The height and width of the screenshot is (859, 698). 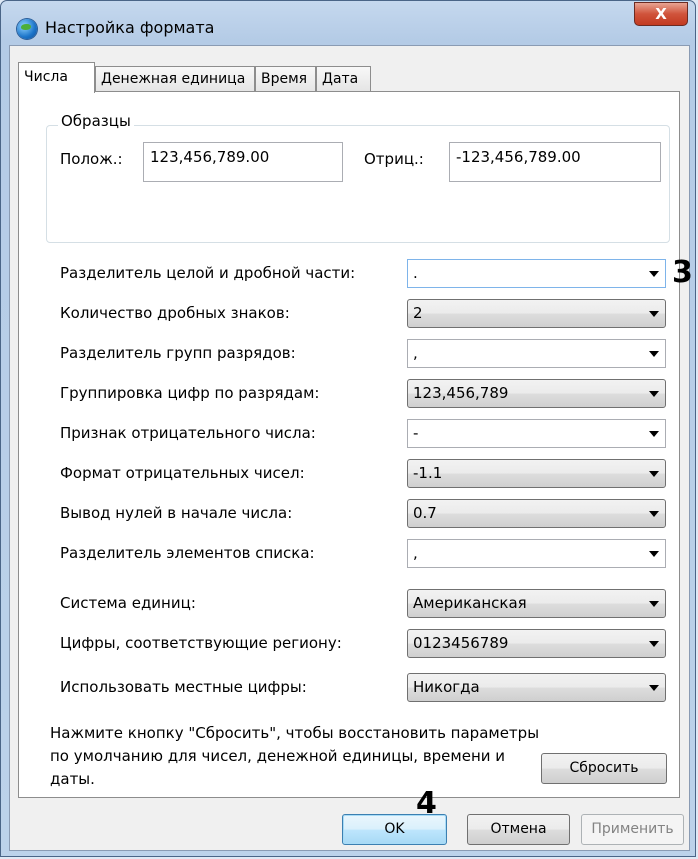 What do you see at coordinates (536, 513) in the screenshot?
I see `leading-zeros-combo: 0.7` at bounding box center [536, 513].